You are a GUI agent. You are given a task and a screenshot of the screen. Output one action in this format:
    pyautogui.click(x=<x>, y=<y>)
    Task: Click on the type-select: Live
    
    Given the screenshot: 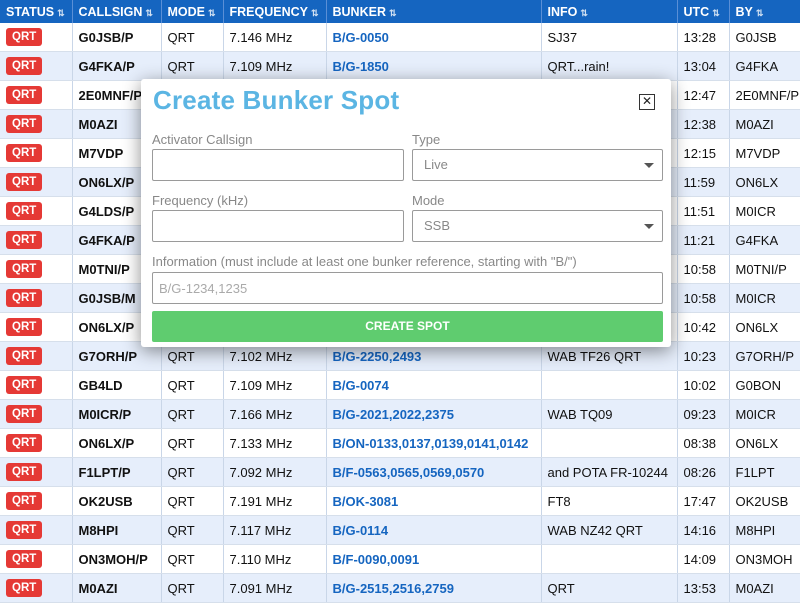 What is the action you would take?
    pyautogui.click(x=537, y=165)
    